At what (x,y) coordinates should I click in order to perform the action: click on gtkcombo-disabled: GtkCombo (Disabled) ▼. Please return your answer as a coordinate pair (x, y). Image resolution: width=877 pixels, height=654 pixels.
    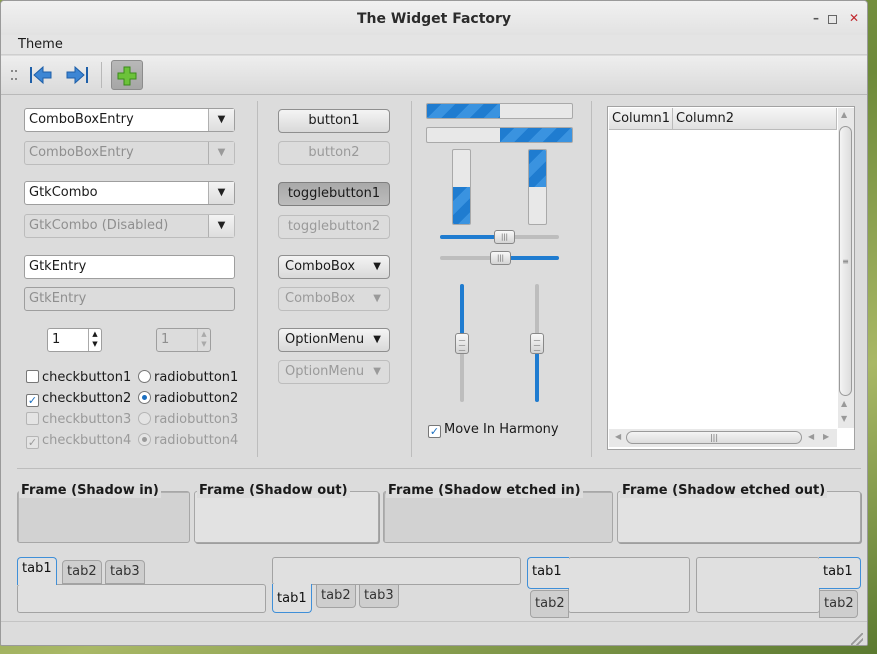
    Looking at the image, I should click on (129, 226).